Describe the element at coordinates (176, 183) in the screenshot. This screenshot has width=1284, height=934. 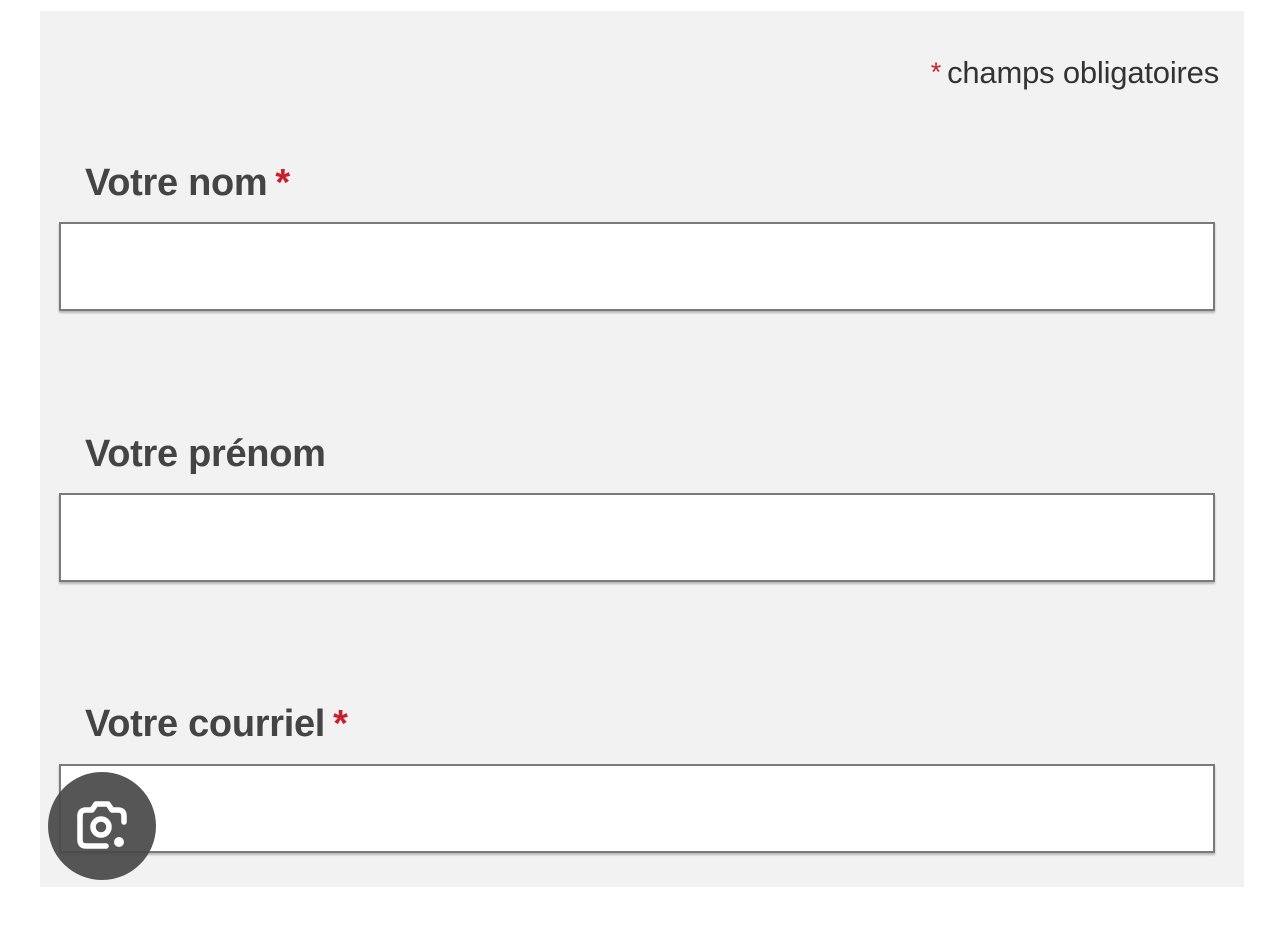
I see `name-label-text: Votre nom` at that location.